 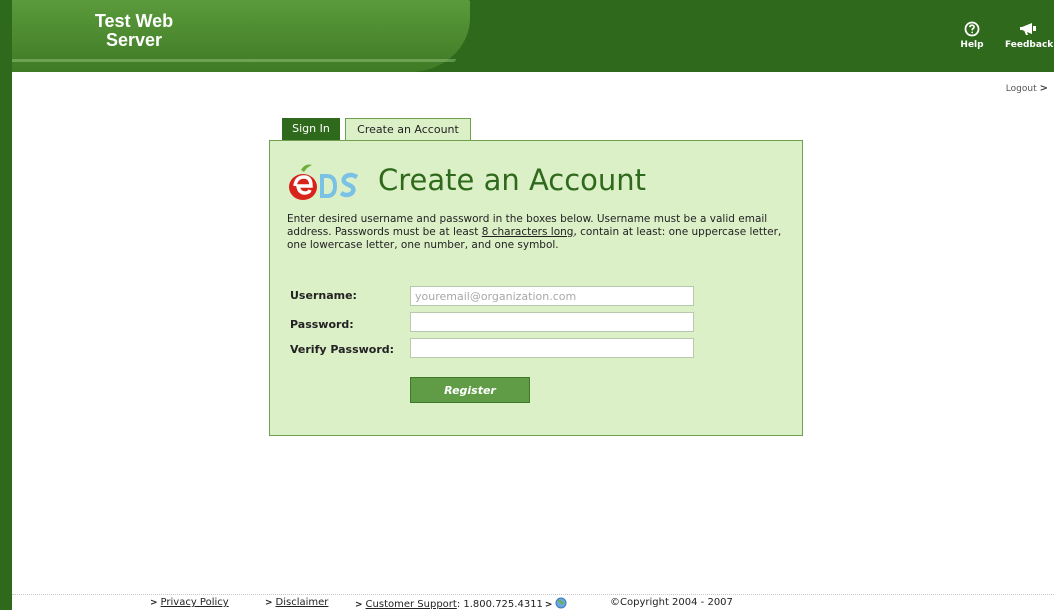 I want to click on register-button: Register, so click(x=470, y=390).